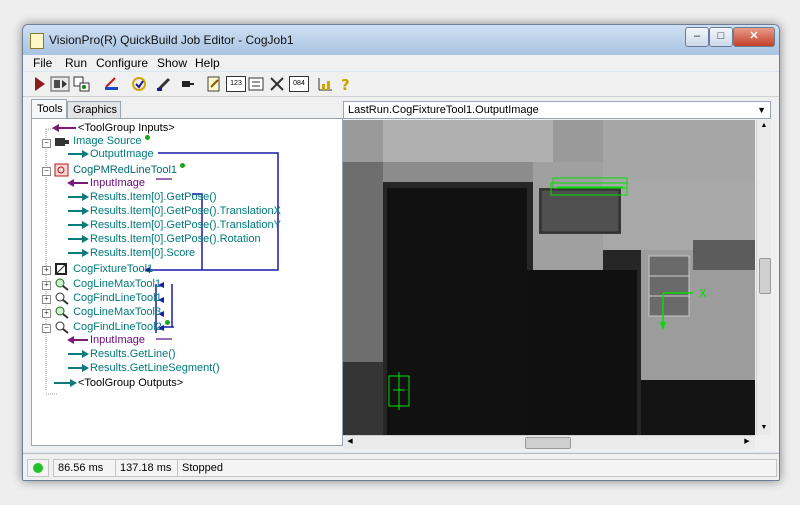 This screenshot has height=505, width=800. I want to click on tree-item-toolgroup-inputs: <ToolGroup Inputs>, so click(113, 128).